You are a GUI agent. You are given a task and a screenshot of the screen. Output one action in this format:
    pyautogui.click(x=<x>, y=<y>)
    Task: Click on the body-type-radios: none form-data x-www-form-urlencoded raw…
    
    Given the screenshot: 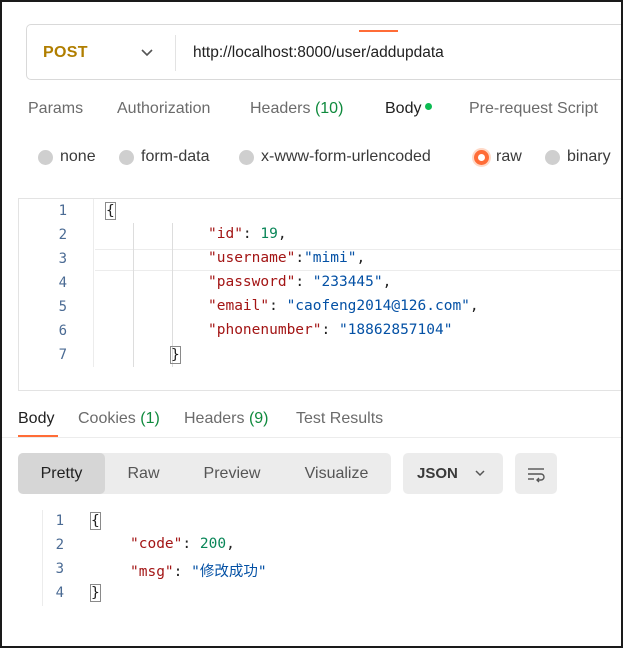 What is the action you would take?
    pyautogui.click(x=329, y=160)
    